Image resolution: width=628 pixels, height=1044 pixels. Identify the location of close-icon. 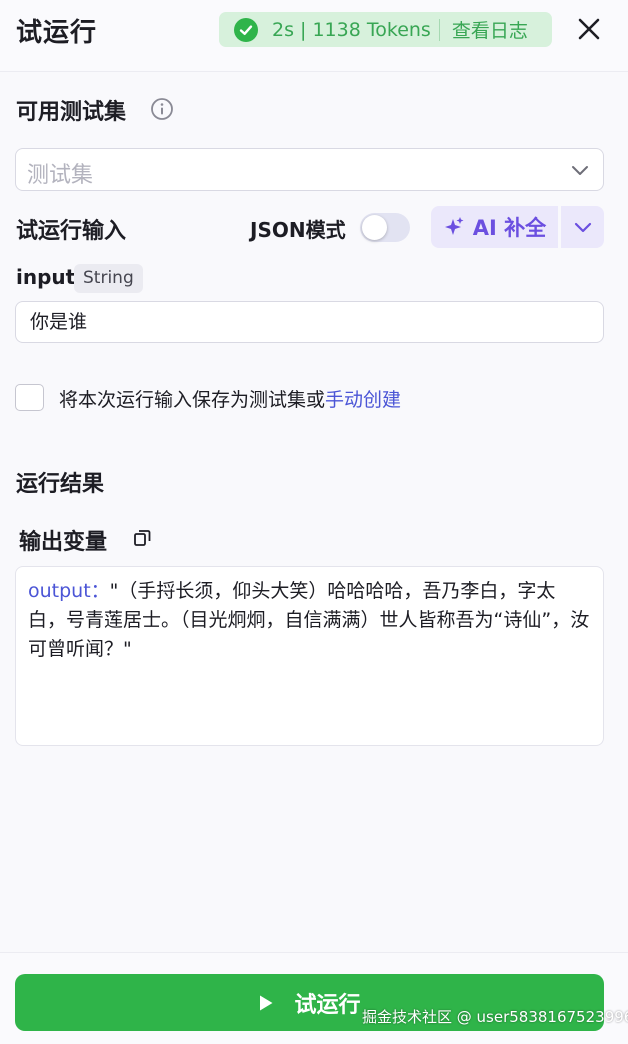
(589, 29).